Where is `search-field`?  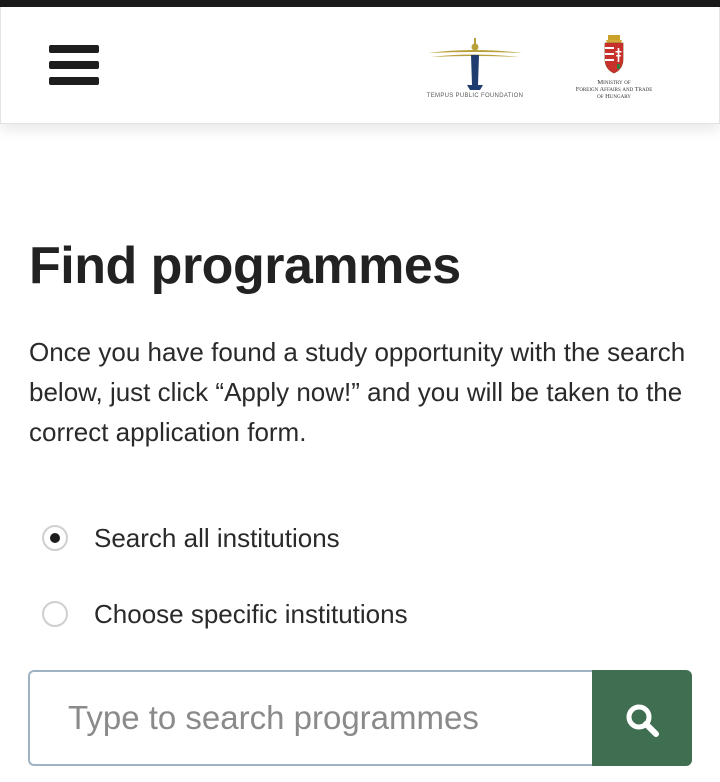 search-field is located at coordinates (310, 718).